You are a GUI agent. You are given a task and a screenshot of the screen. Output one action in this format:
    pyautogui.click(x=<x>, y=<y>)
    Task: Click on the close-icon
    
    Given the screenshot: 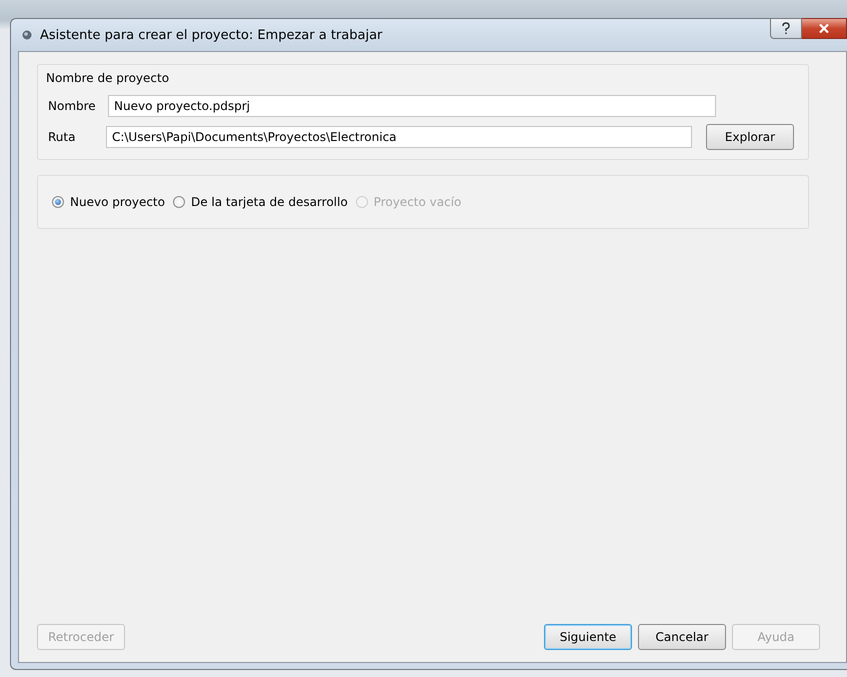 What is the action you would take?
    pyautogui.click(x=824, y=28)
    